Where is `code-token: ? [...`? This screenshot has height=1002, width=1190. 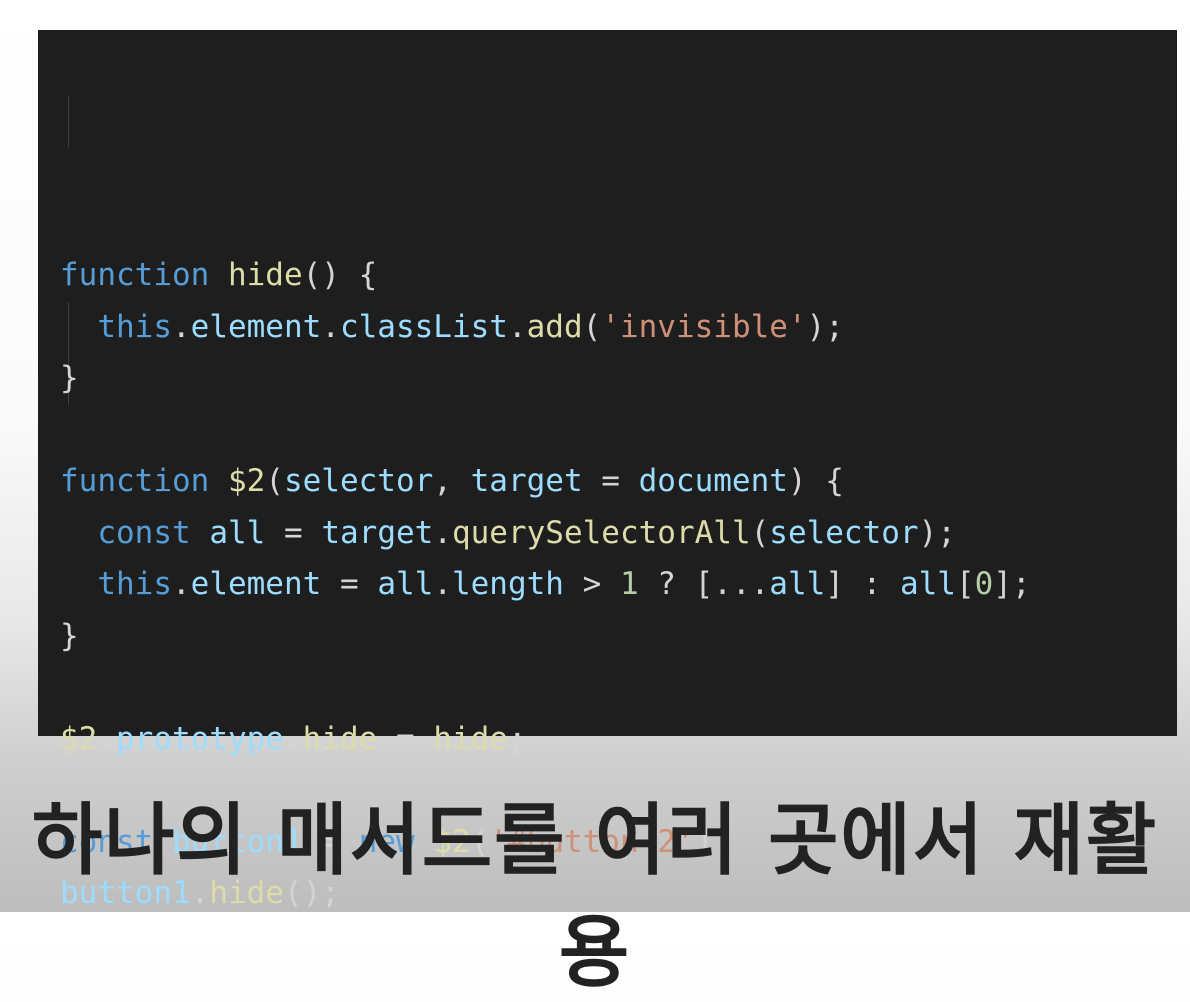
code-token: ? [... is located at coordinates (704, 584).